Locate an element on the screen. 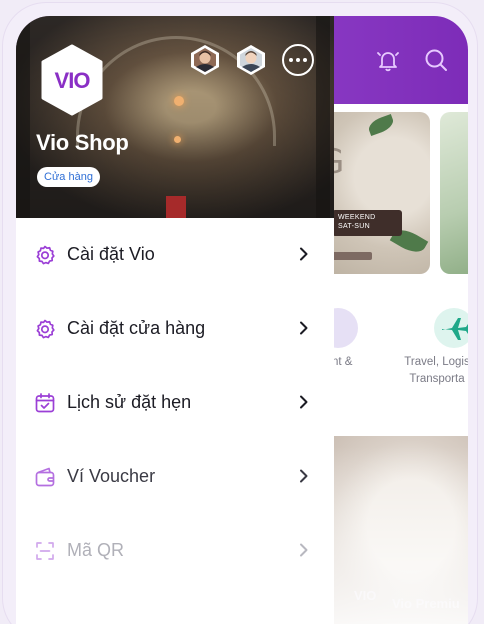 This screenshot has width=484, height=624. menu-item-voucher-wallet: Ví Voucher is located at coordinates (175, 477).